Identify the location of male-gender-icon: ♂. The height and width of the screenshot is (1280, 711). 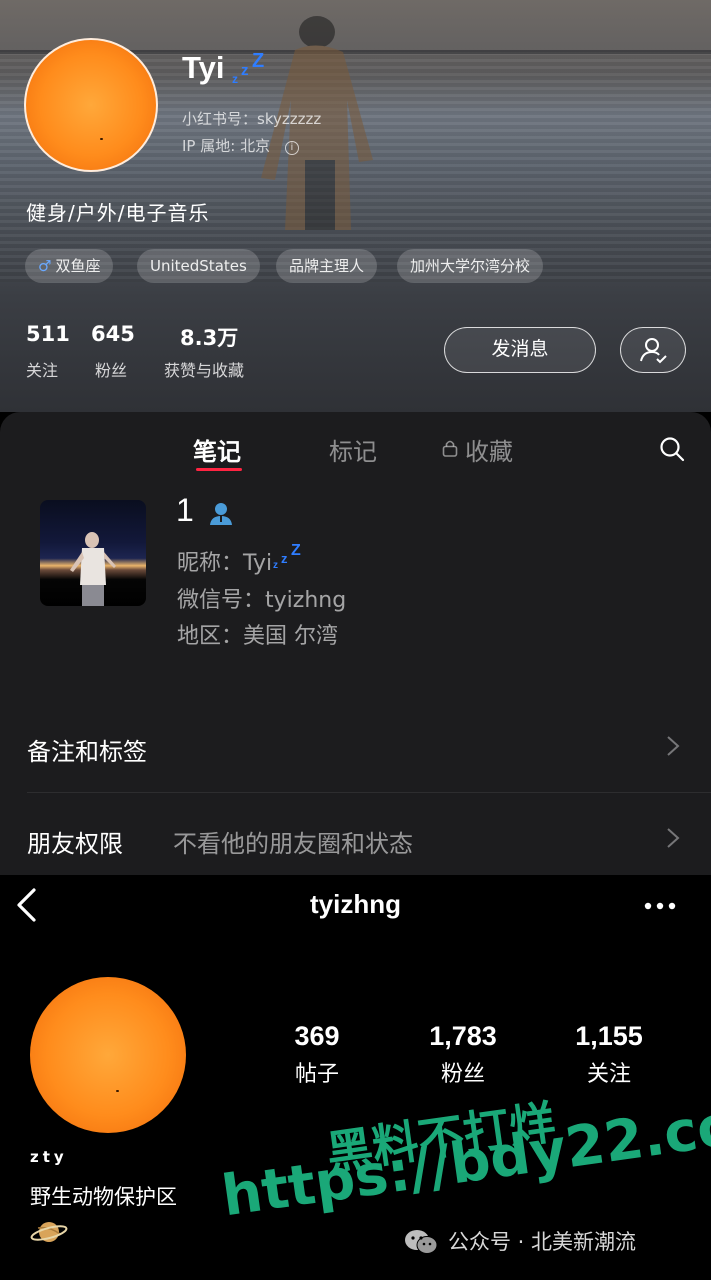
(45, 266).